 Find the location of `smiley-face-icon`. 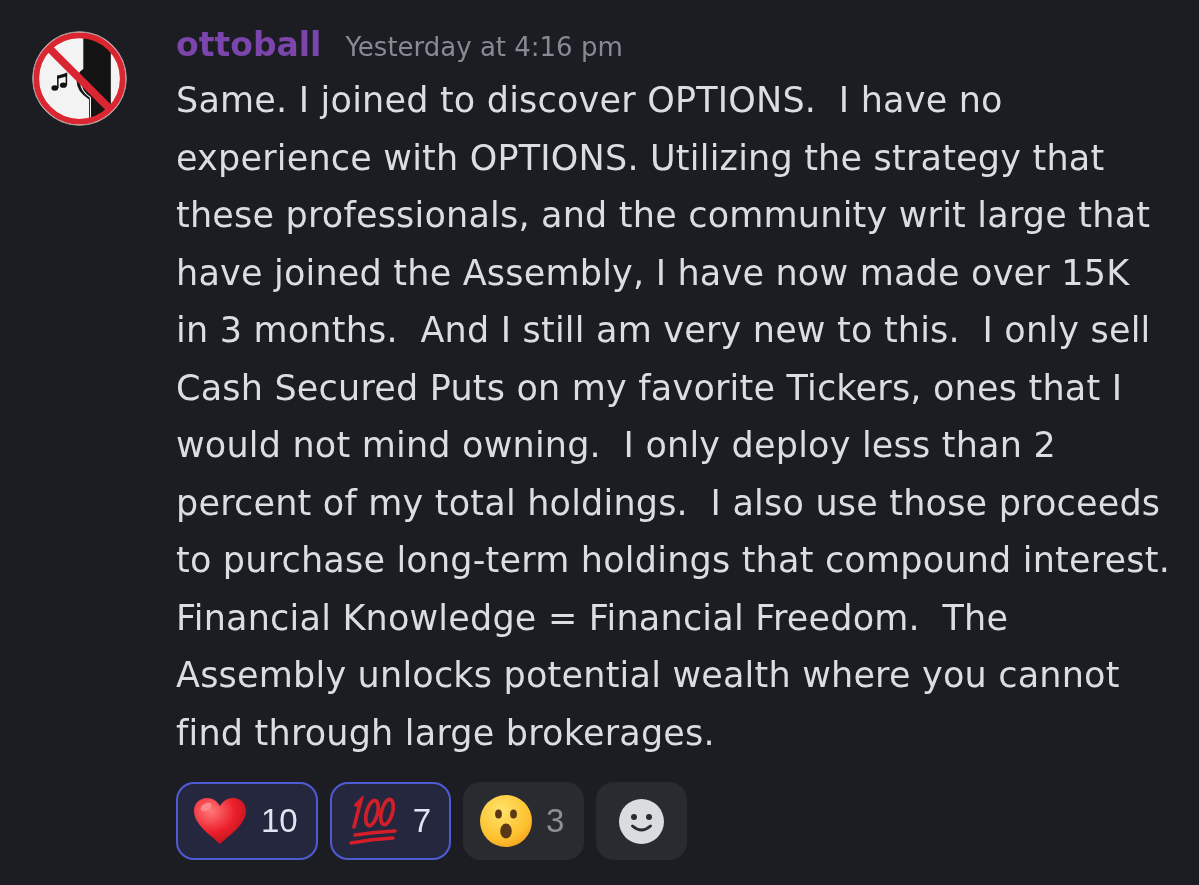

smiley-face-icon is located at coordinates (642, 821).